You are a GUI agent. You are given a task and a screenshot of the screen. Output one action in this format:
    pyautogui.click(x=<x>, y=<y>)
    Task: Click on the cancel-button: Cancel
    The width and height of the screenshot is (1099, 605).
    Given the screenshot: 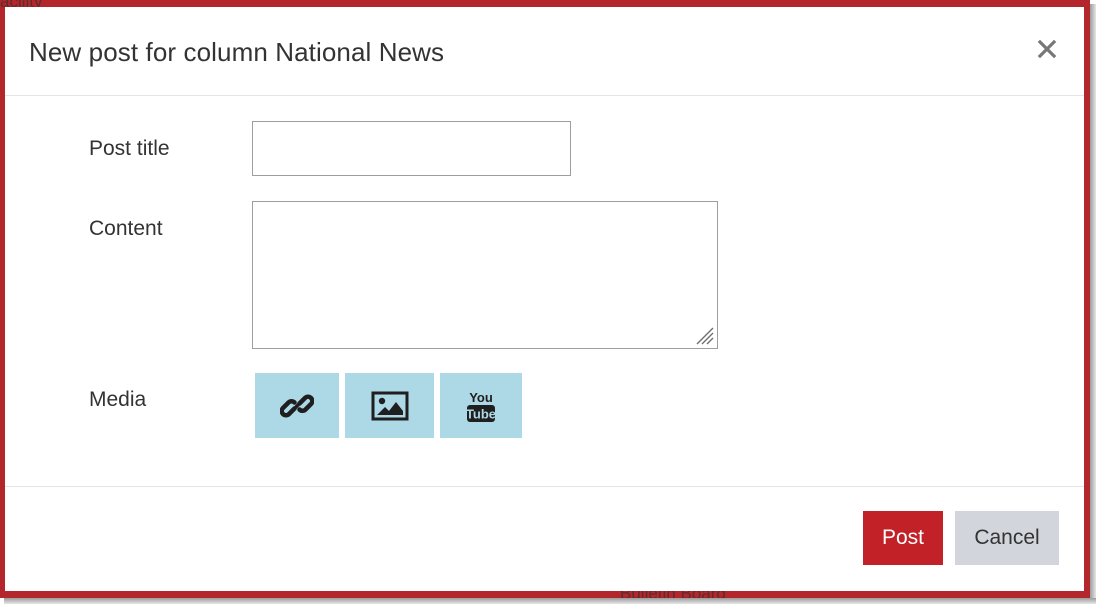 What is the action you would take?
    pyautogui.click(x=1007, y=538)
    